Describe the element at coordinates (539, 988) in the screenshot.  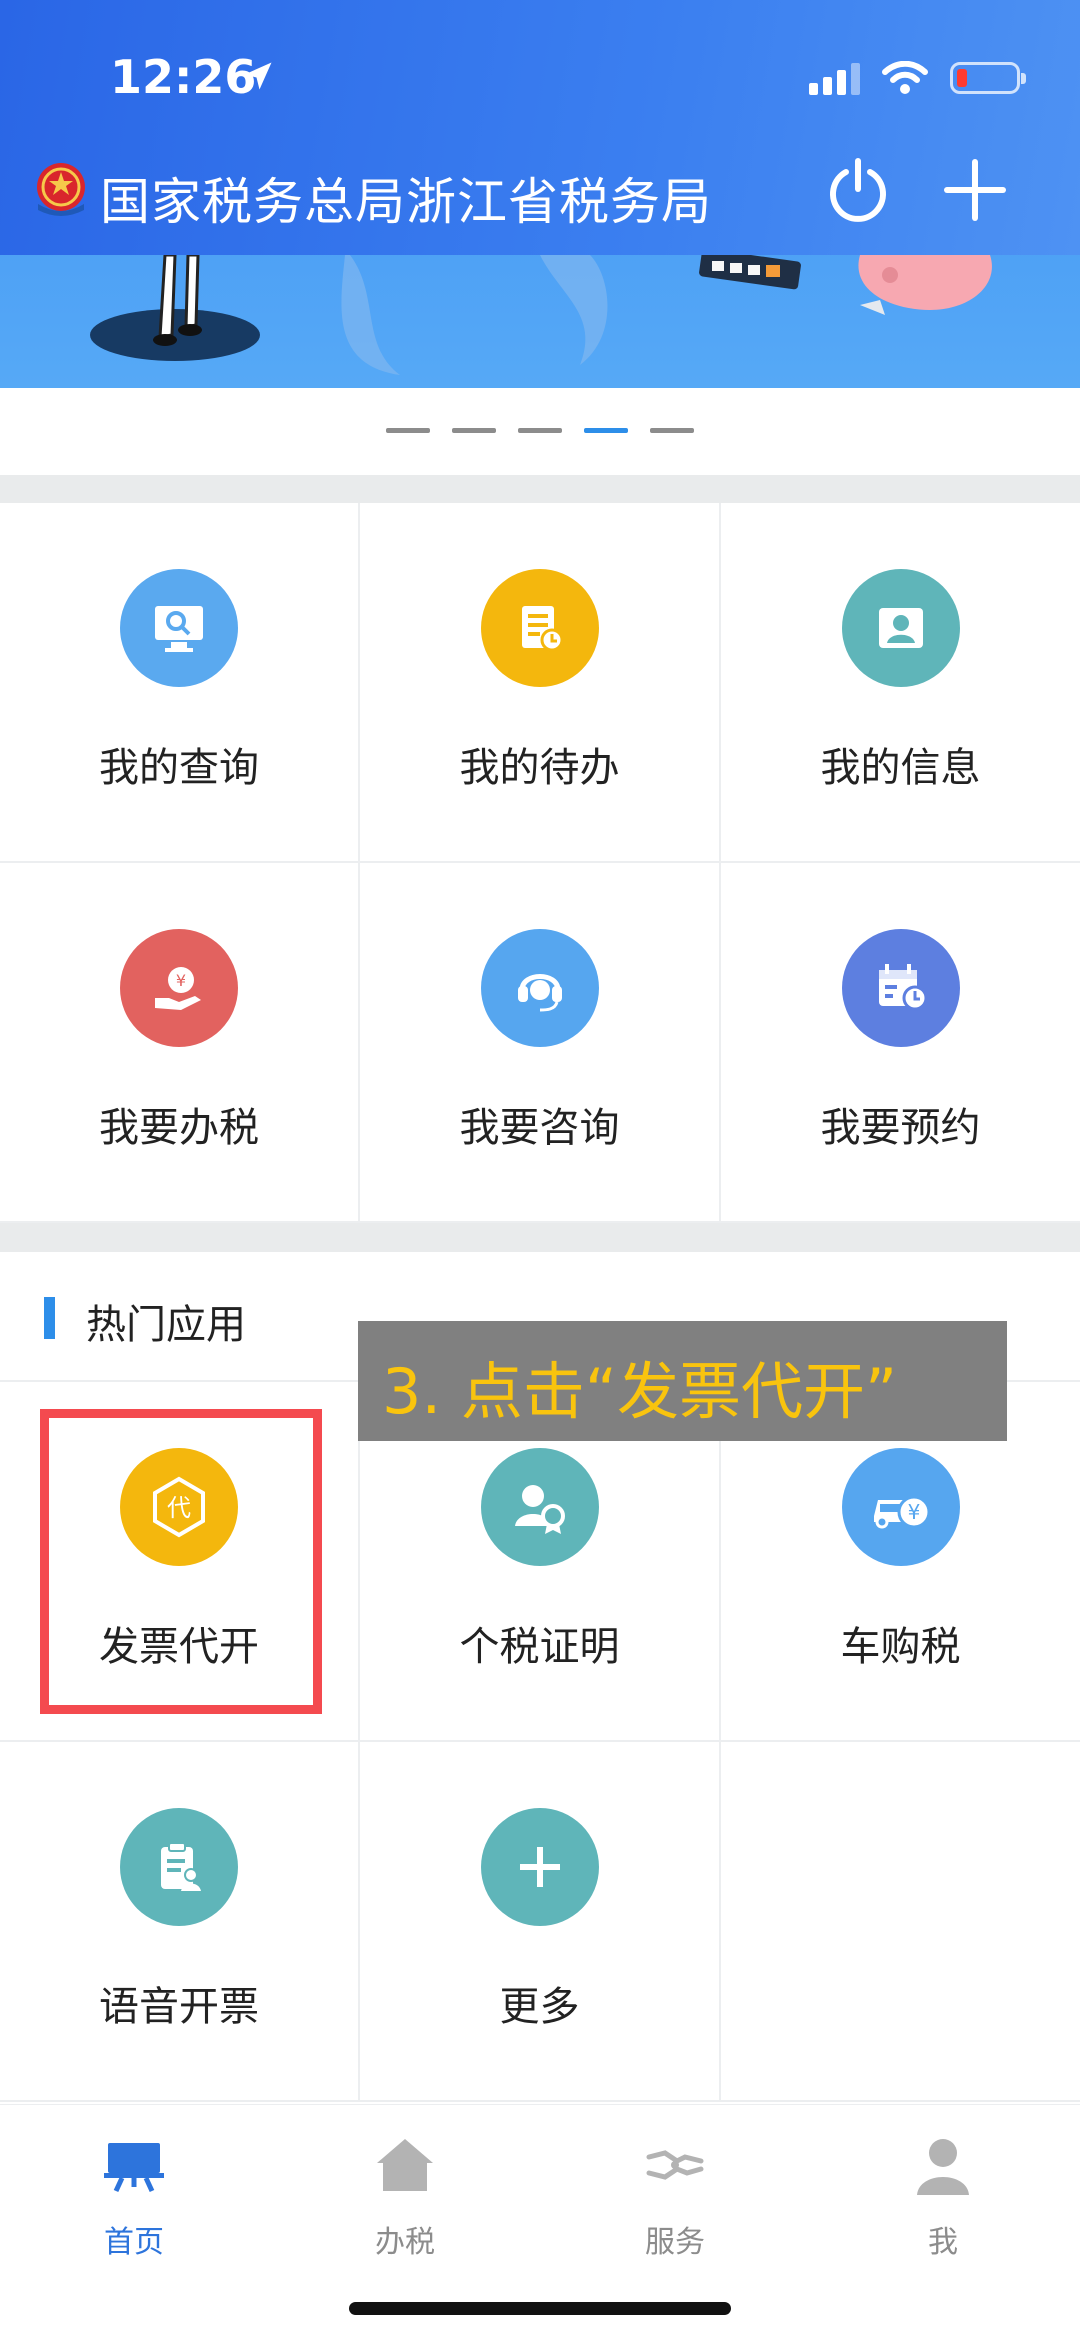
I see `headset-icon` at that location.